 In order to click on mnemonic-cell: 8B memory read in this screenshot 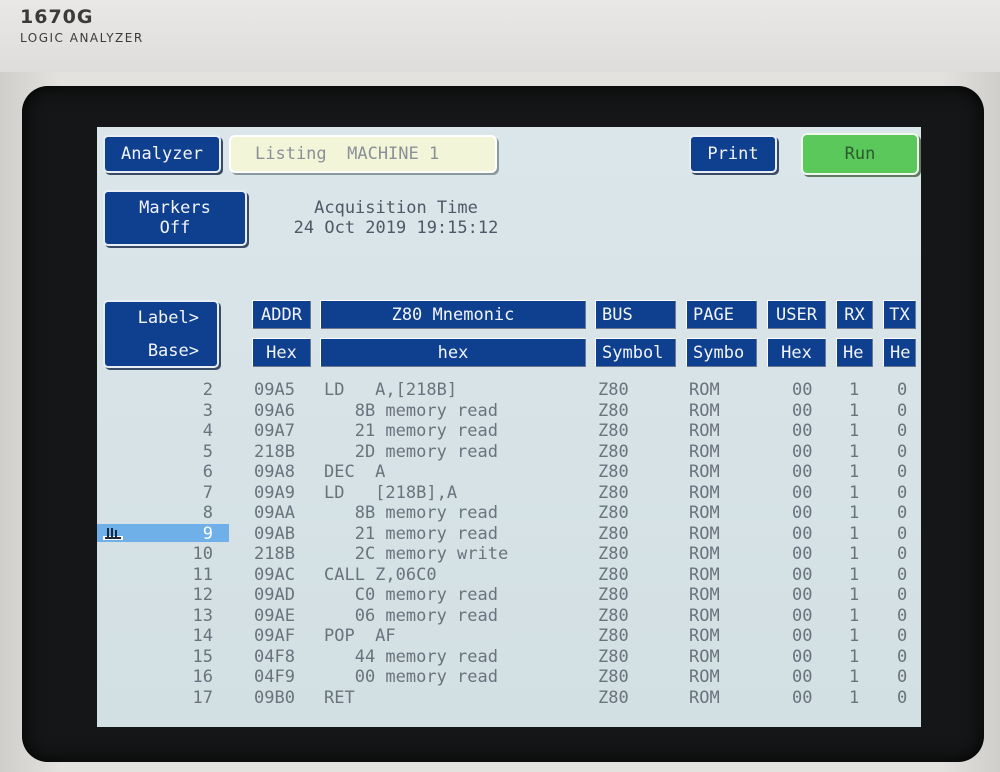, I will do `click(411, 410)`.